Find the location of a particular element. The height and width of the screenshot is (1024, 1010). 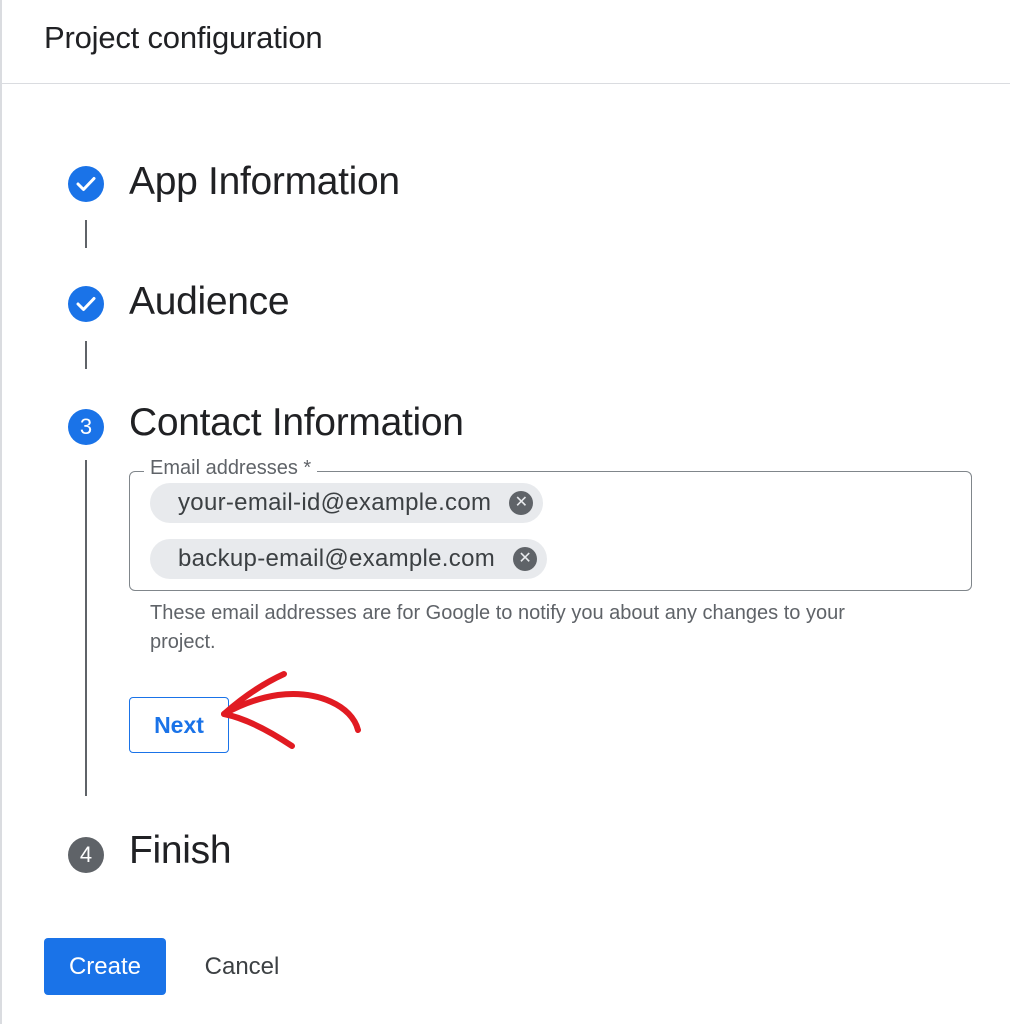

step-1-label: App Information is located at coordinates (264, 182).